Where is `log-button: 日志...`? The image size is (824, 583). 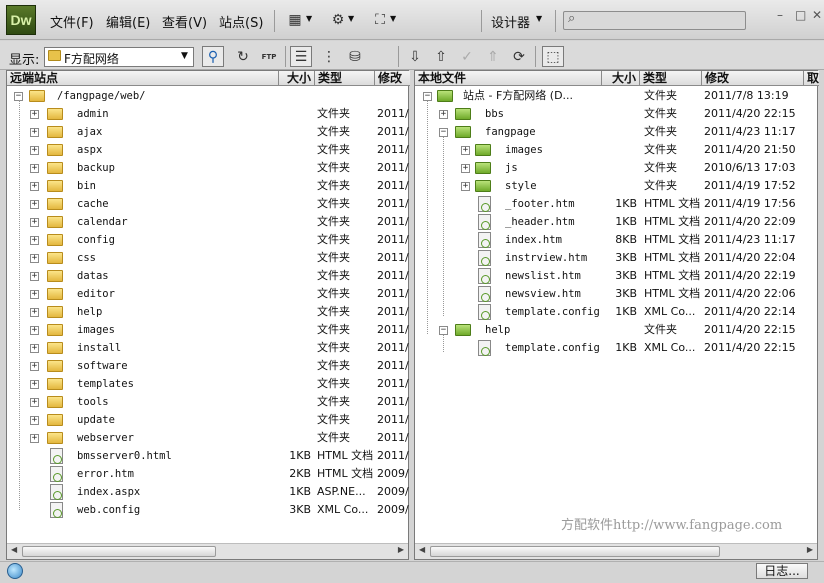 log-button: 日志... is located at coordinates (782, 571).